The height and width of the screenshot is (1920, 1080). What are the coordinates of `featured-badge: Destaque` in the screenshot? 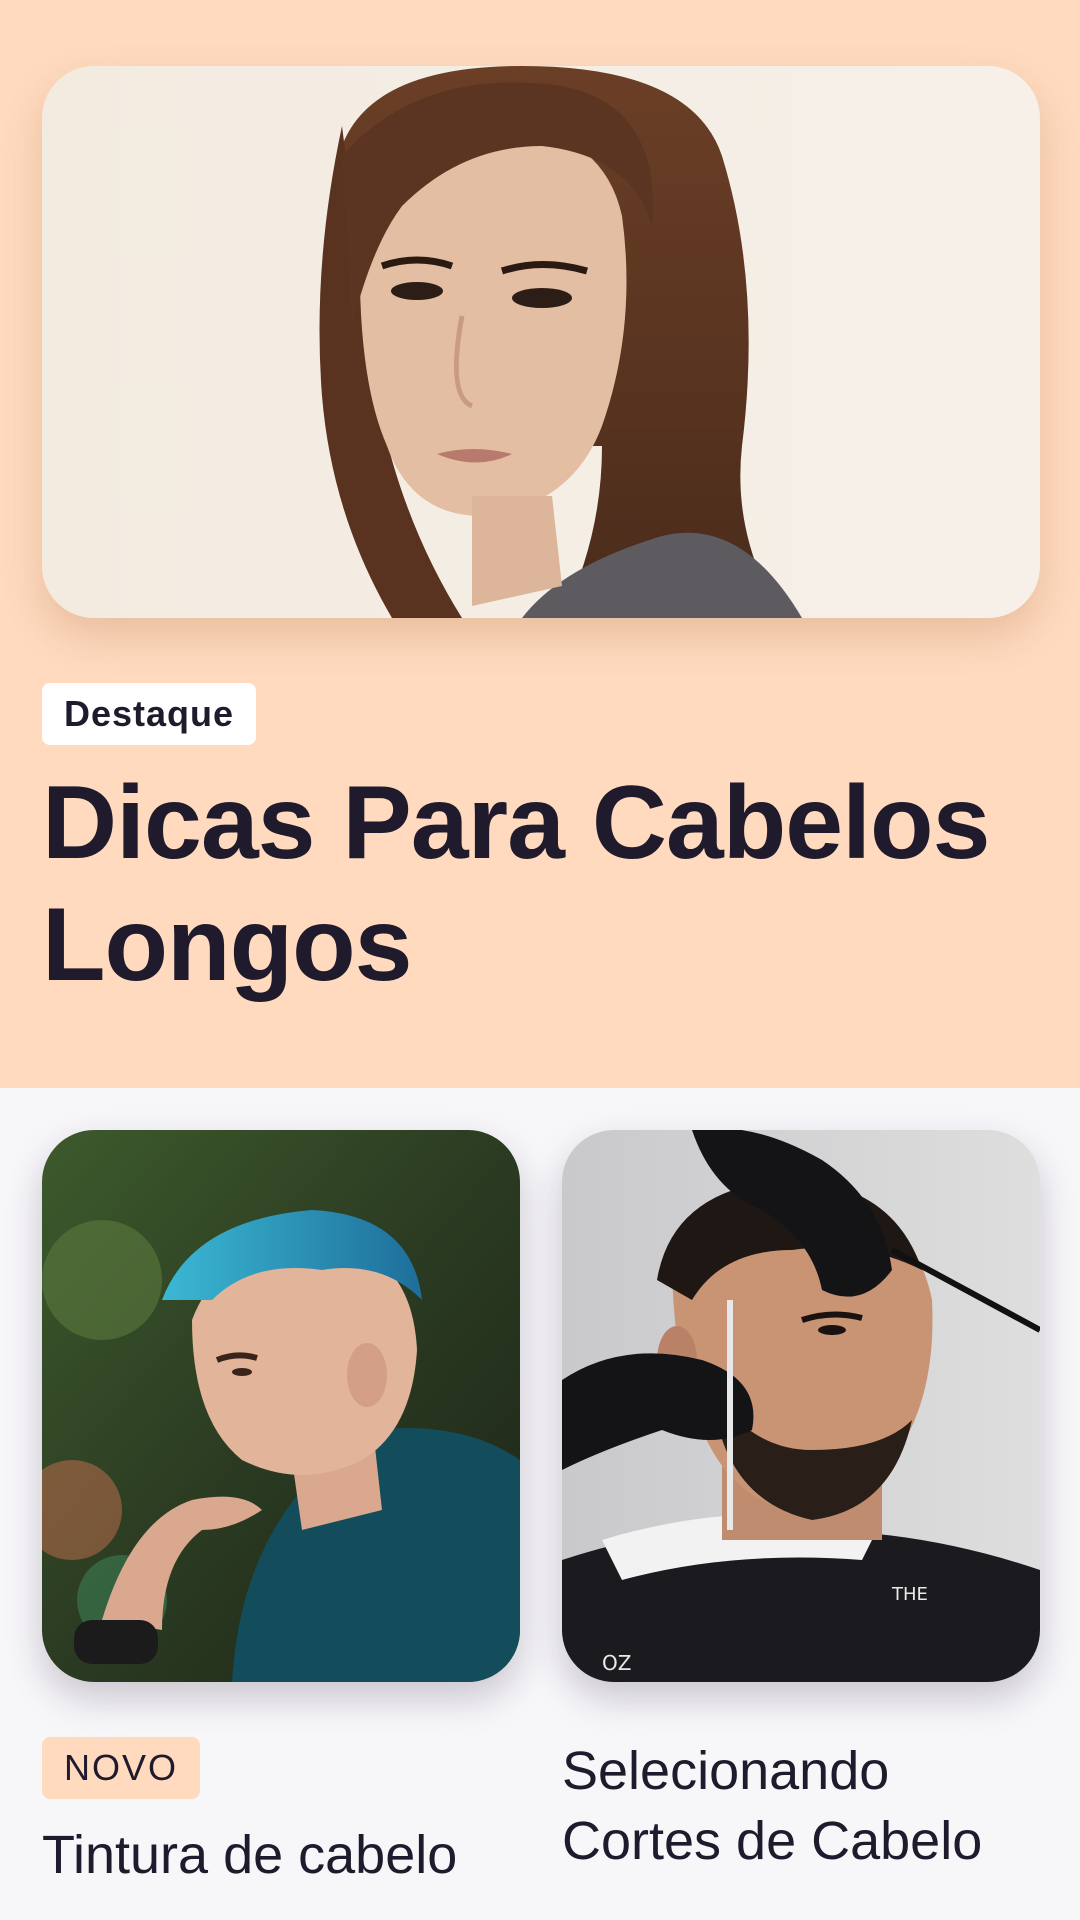 It's located at (149, 714).